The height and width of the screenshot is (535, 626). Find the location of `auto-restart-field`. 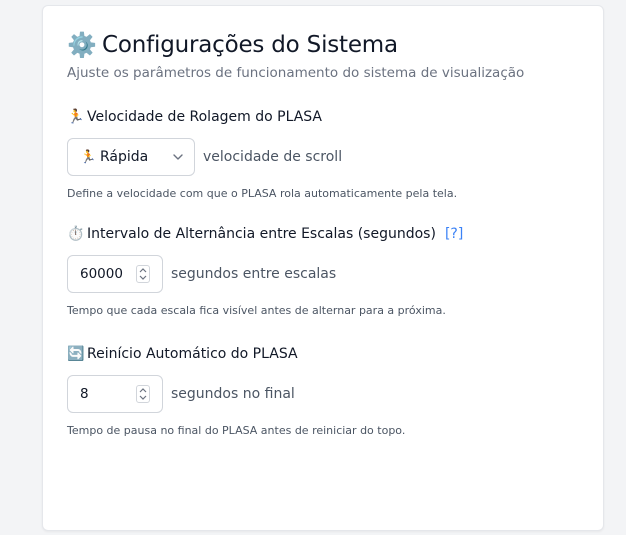

auto-restart-field is located at coordinates (115, 394).